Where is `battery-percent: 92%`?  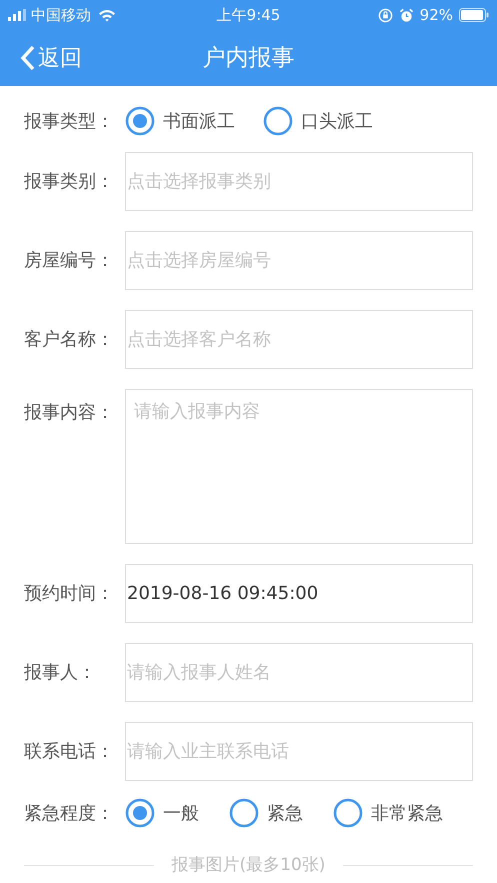
battery-percent: 92% is located at coordinates (436, 15).